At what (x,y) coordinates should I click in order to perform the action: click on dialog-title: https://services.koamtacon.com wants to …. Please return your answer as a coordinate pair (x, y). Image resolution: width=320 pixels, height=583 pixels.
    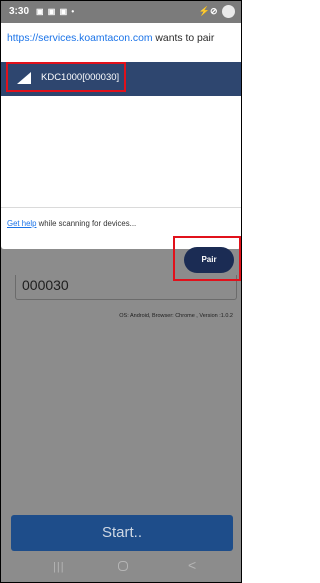
    Looking at the image, I should click on (110, 38).